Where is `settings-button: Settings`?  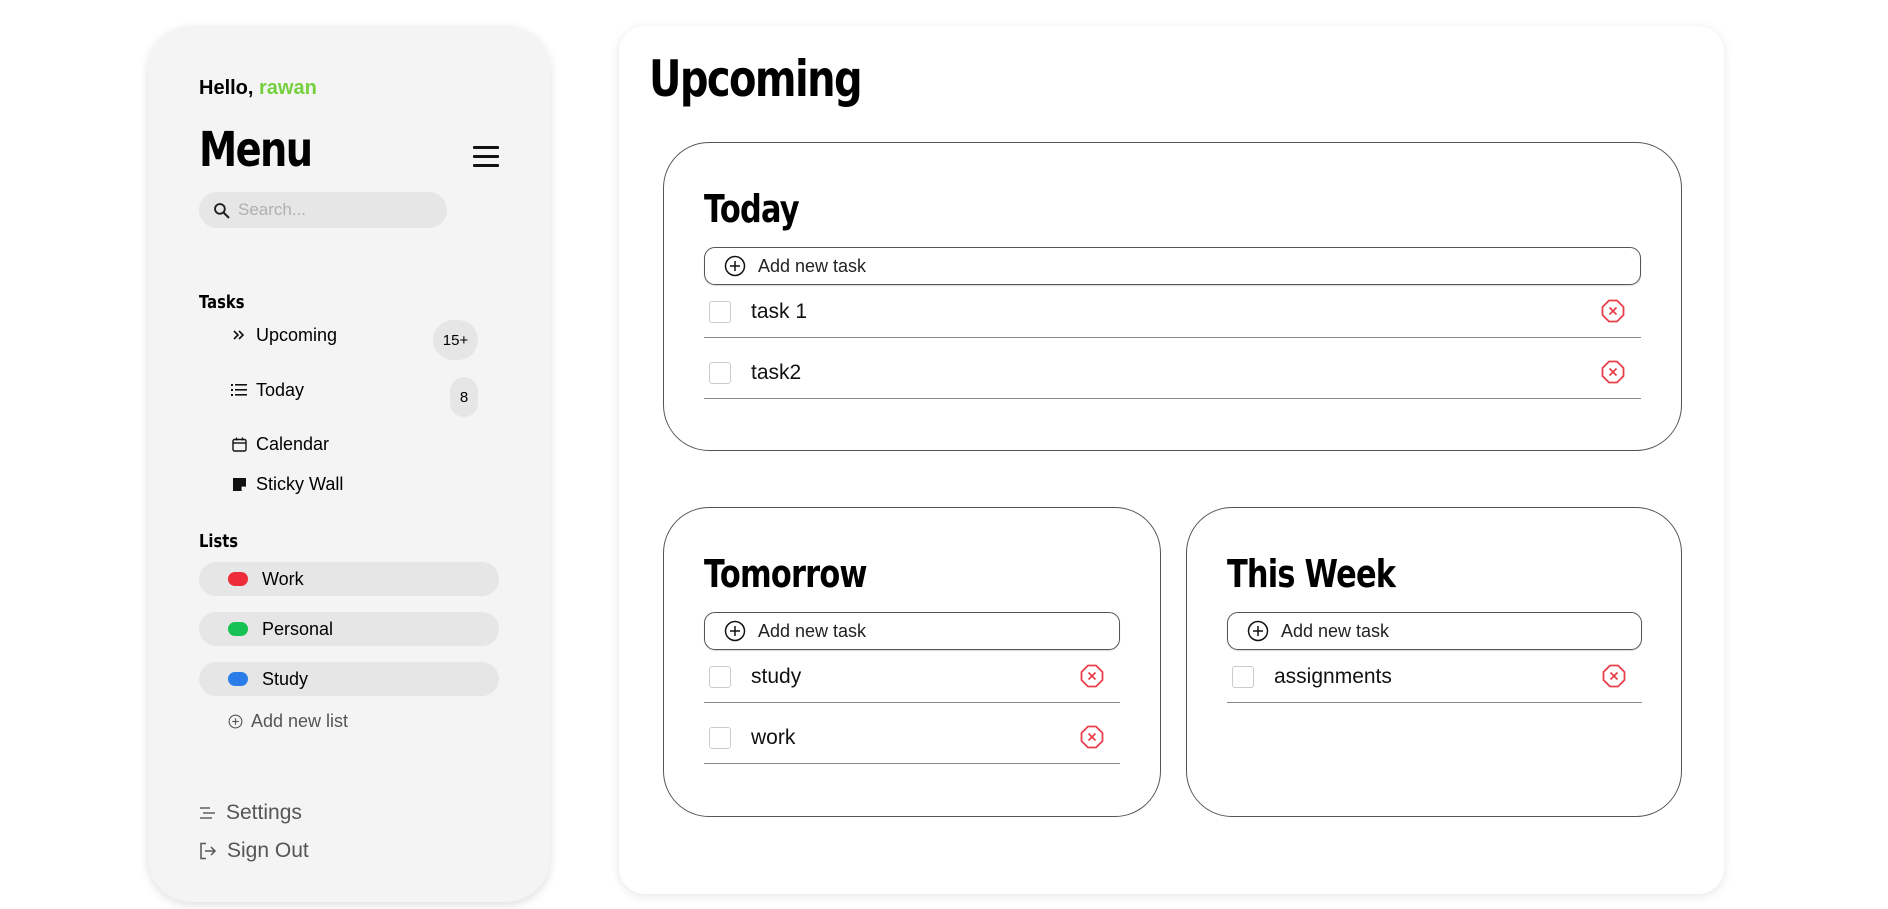 settings-button: Settings is located at coordinates (250, 813).